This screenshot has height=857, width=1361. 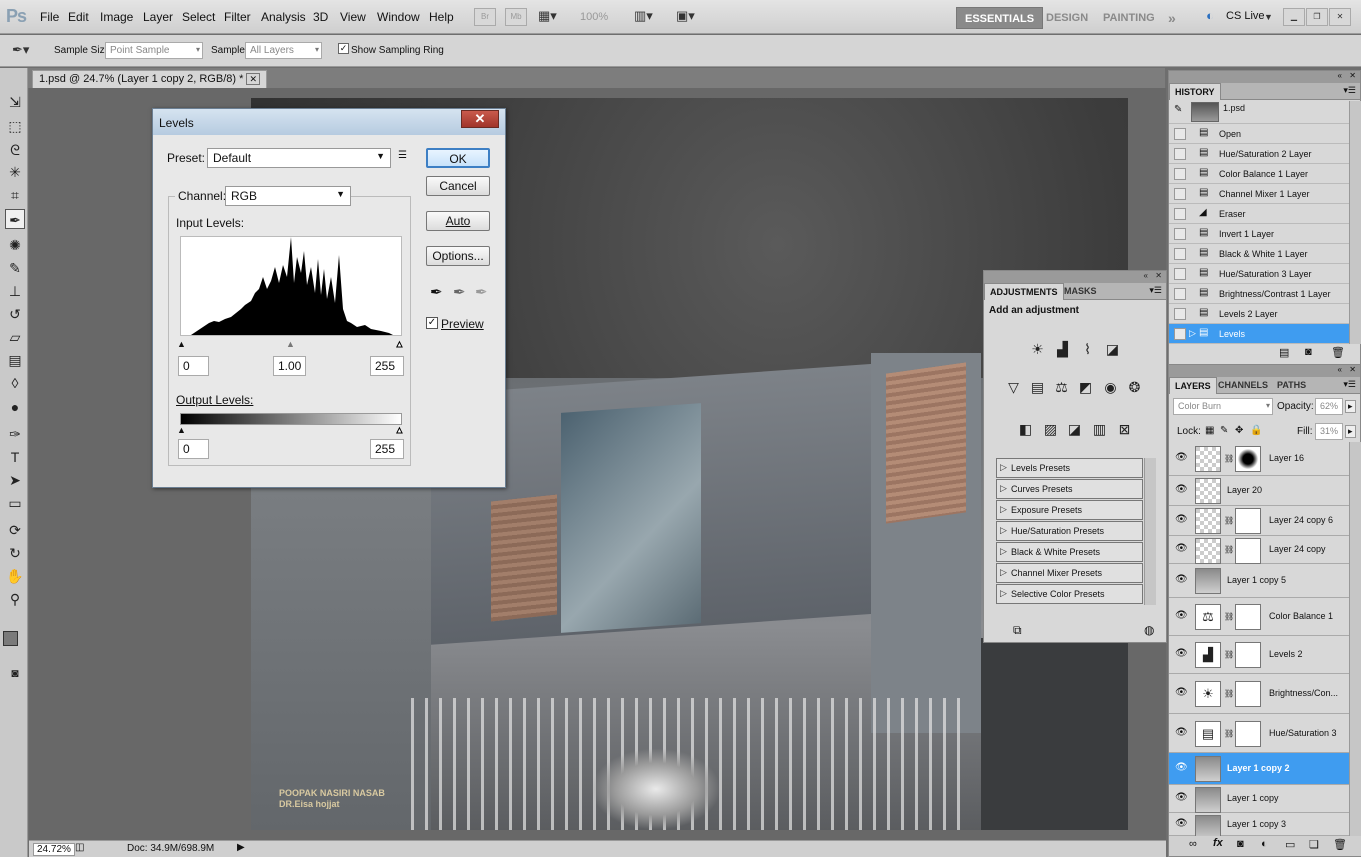 I want to click on history-state: ▤ Channel Mixer 1 Layer, so click(x=1259, y=194).